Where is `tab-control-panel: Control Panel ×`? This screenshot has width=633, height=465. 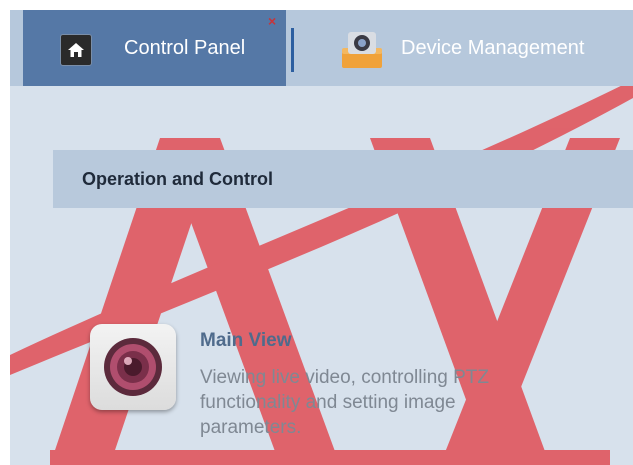
tab-control-panel: Control Panel × is located at coordinates (154, 48).